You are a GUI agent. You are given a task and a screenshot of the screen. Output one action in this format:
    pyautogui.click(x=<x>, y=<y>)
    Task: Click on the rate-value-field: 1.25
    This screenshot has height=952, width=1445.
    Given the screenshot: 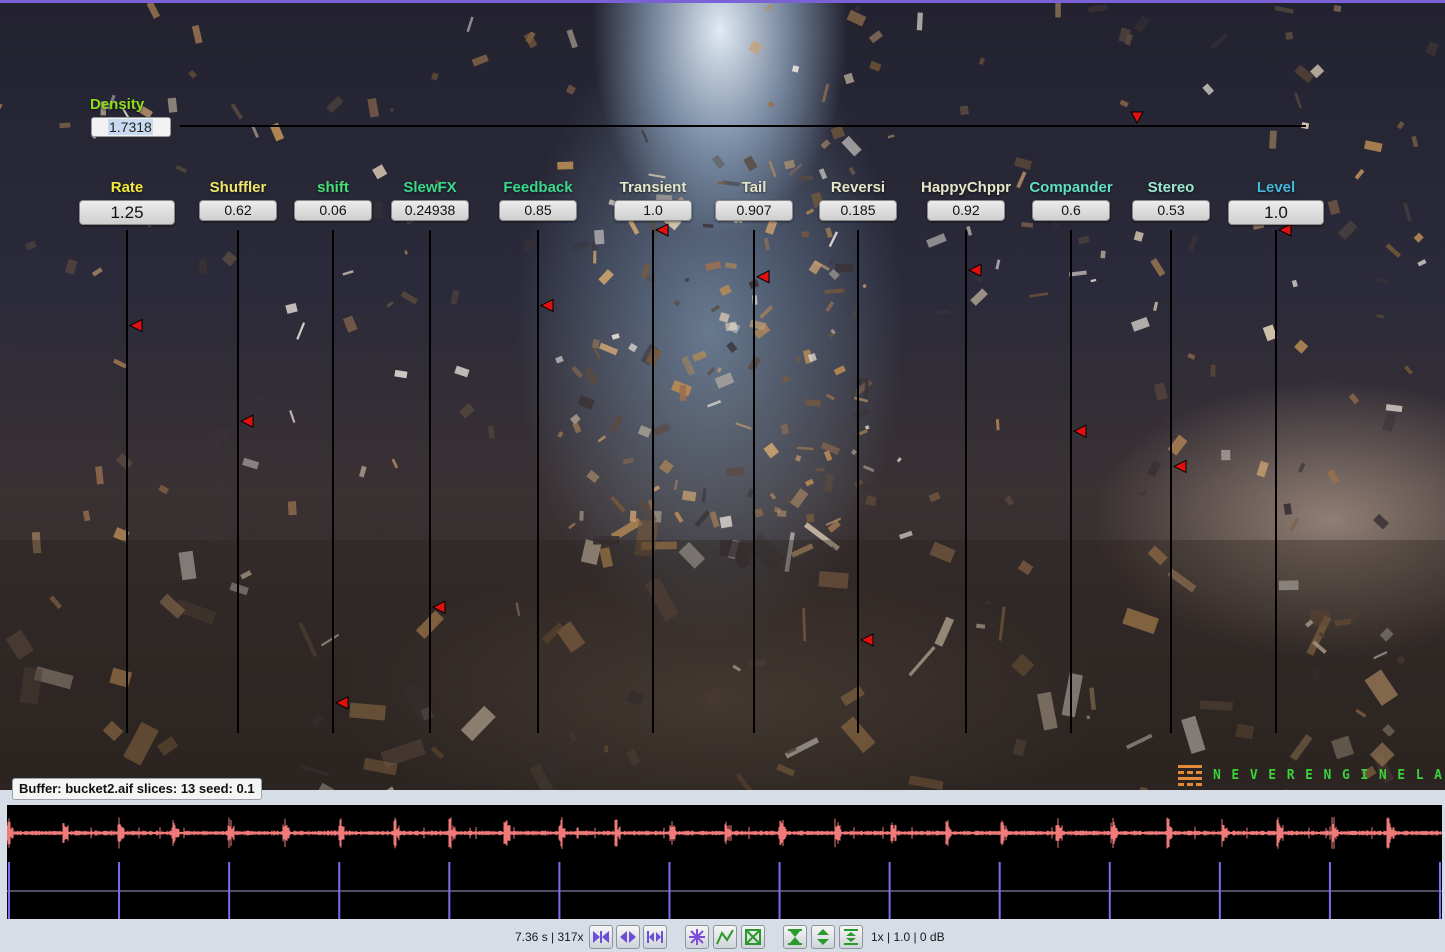 What is the action you would take?
    pyautogui.click(x=127, y=212)
    